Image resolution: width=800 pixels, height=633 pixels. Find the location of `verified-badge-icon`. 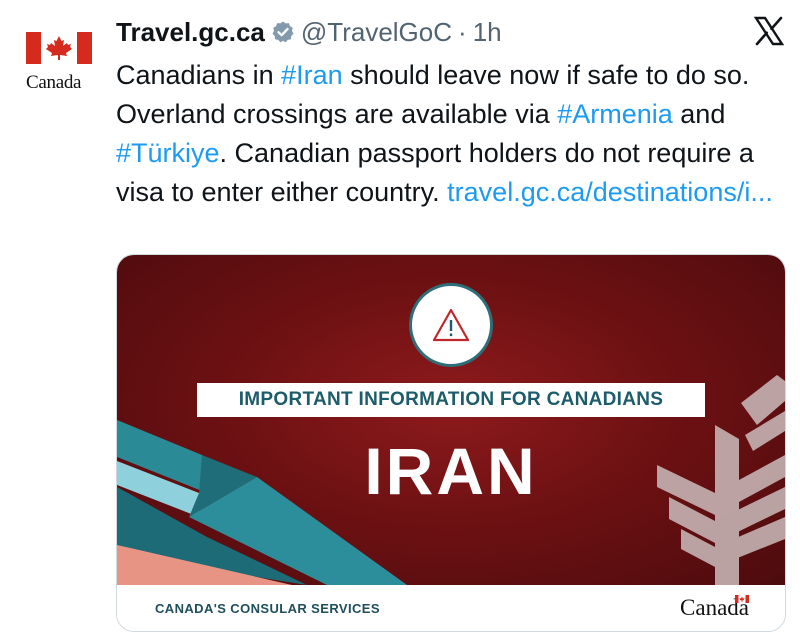

verified-badge-icon is located at coordinates (283, 32).